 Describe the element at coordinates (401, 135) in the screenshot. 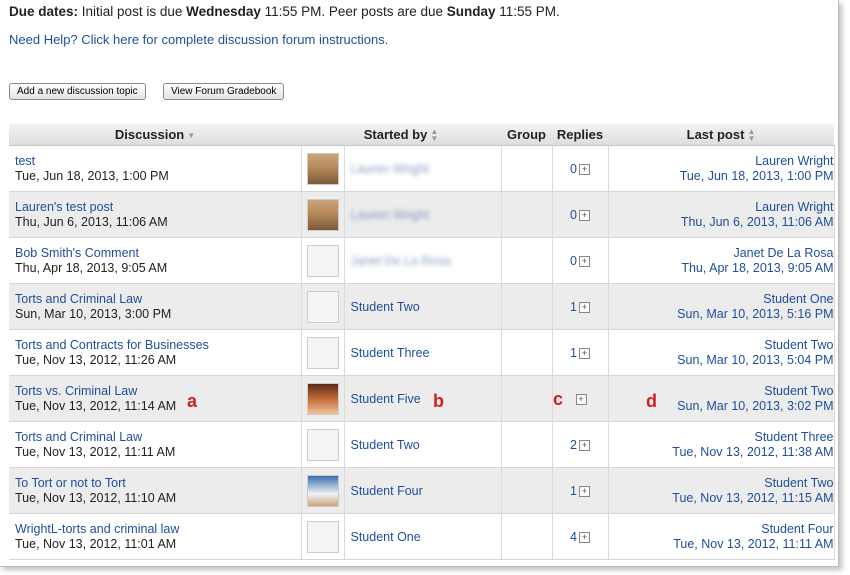

I see `column-header-started-by: Started by ▲ ▼` at that location.